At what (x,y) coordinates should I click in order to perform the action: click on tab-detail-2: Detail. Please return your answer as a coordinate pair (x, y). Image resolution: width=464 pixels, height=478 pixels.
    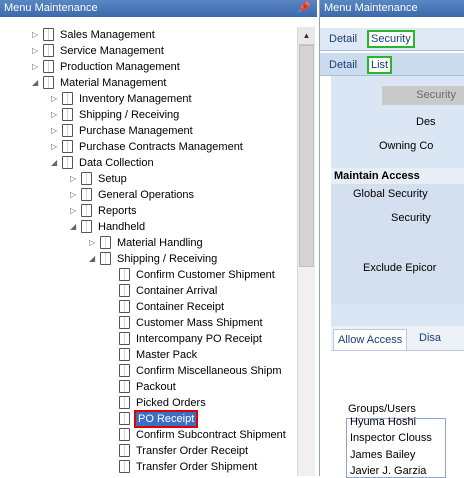
    Looking at the image, I should click on (343, 65).